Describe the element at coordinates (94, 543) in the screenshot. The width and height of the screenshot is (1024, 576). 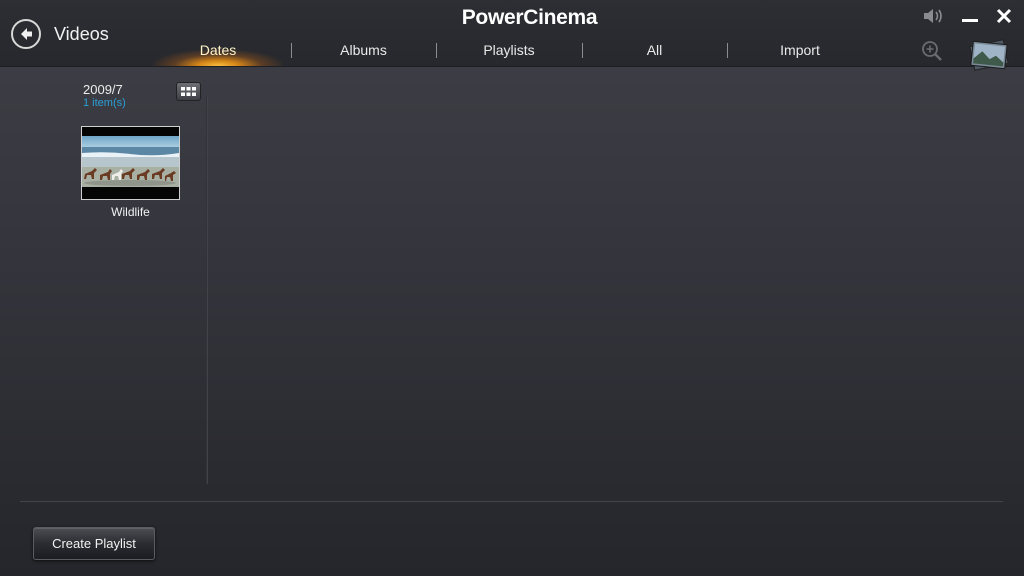
I see `create-playlist-button: Create Playlist` at that location.